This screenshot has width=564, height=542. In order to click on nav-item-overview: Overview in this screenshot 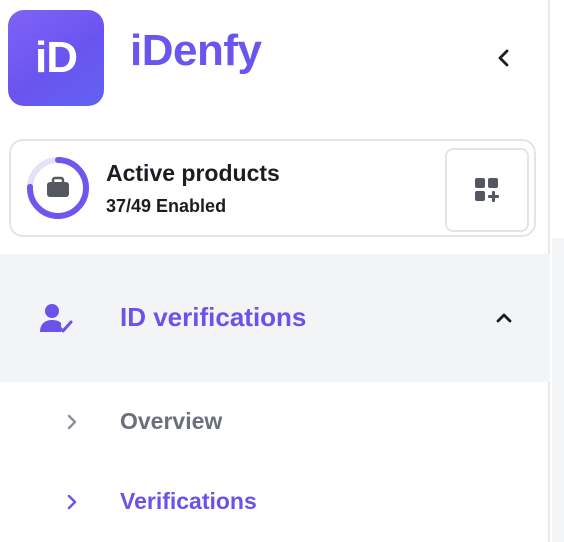, I will do `click(275, 422)`.